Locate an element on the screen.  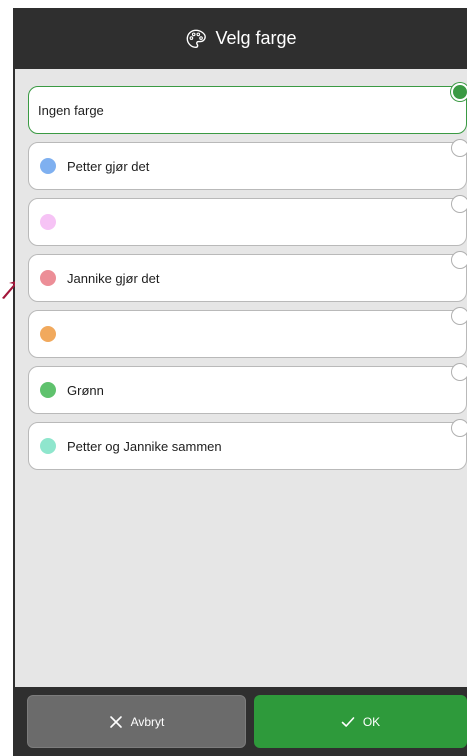
dialog-footer: Avbryt OK is located at coordinates (241, 721).